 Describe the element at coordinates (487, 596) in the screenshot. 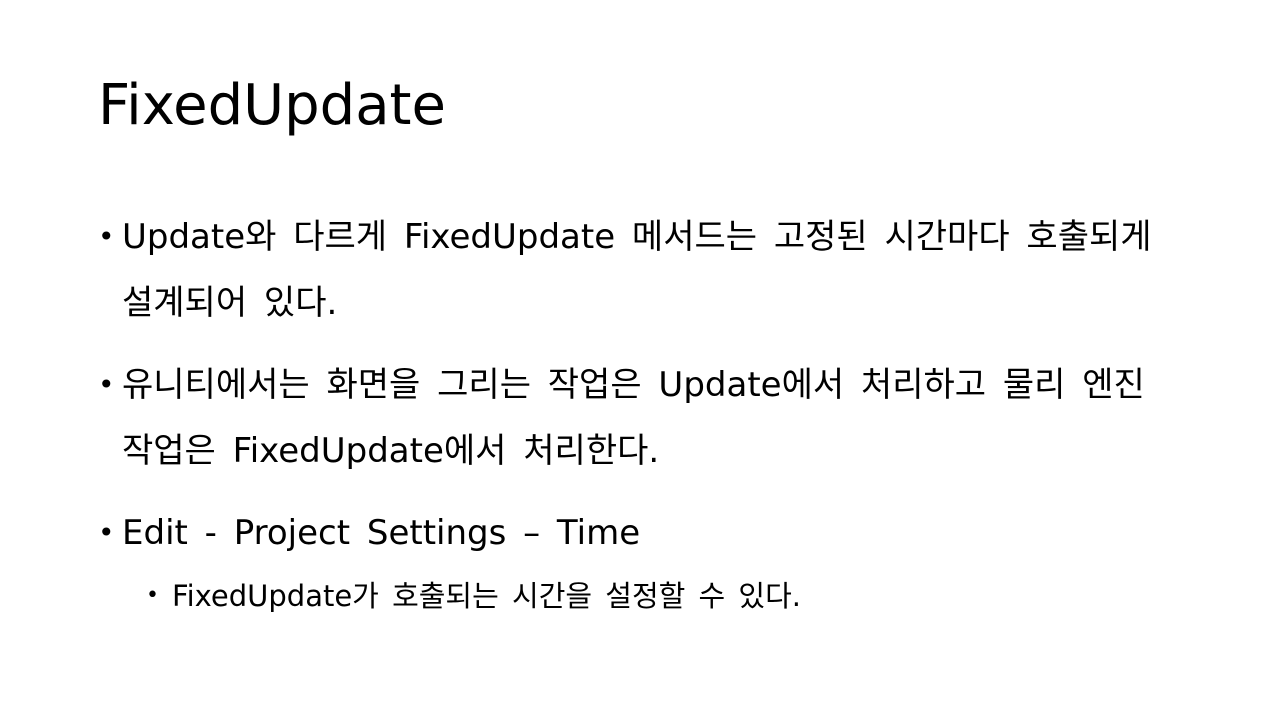

I see `sub-bullet-text: FixedUpdate가 호출되는 시간을 설정할 수 있다.` at that location.